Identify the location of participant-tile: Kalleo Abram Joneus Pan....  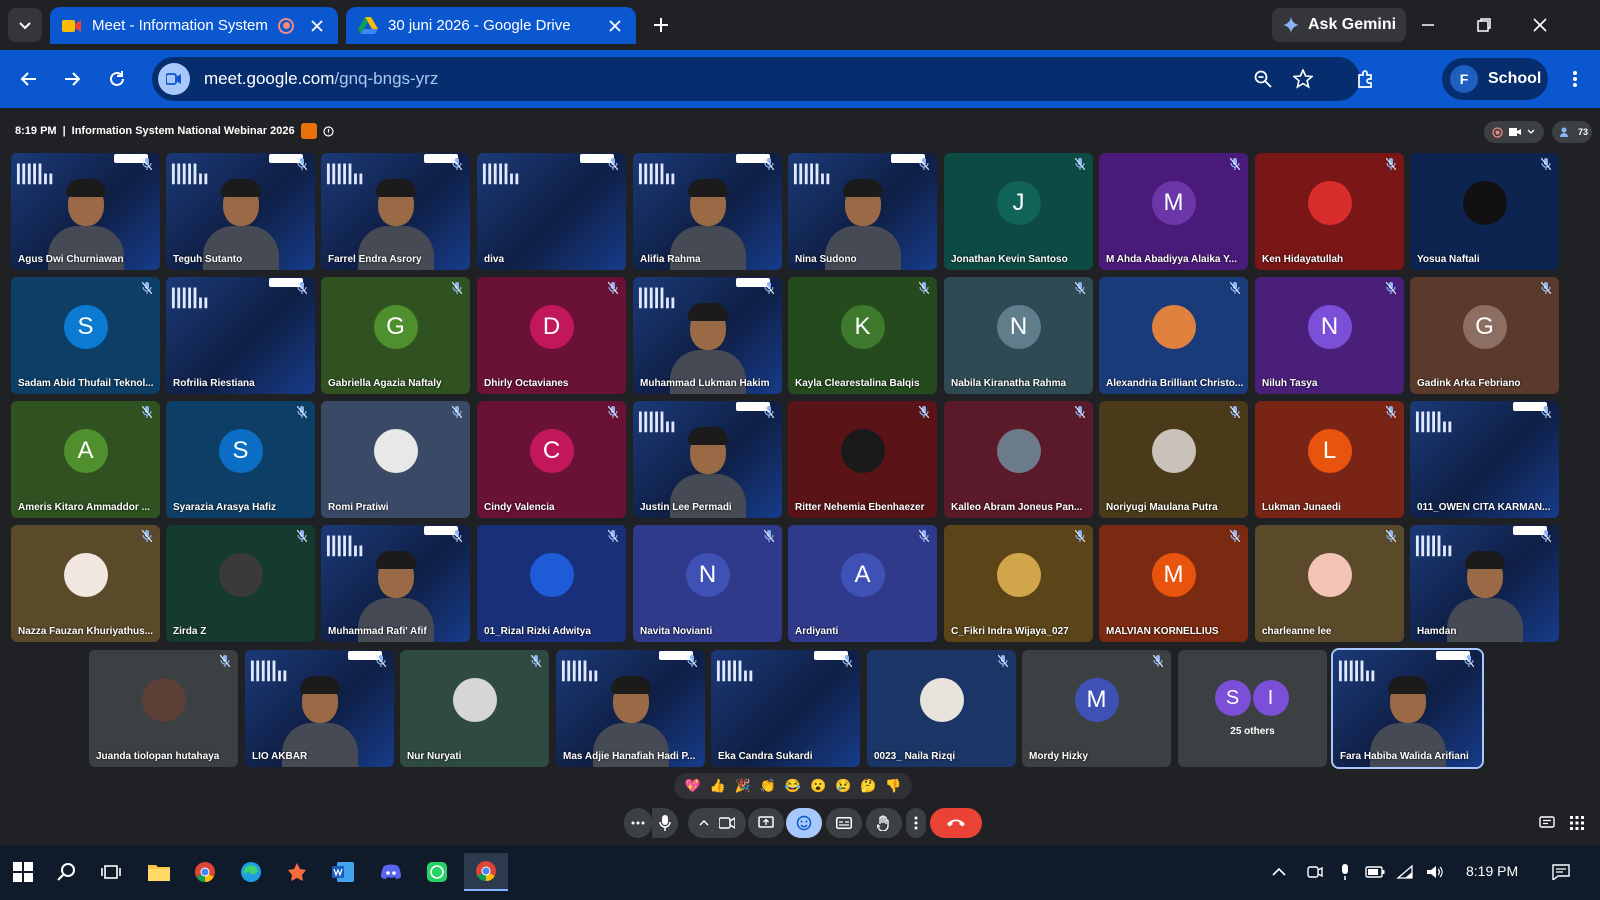
(1018, 459).